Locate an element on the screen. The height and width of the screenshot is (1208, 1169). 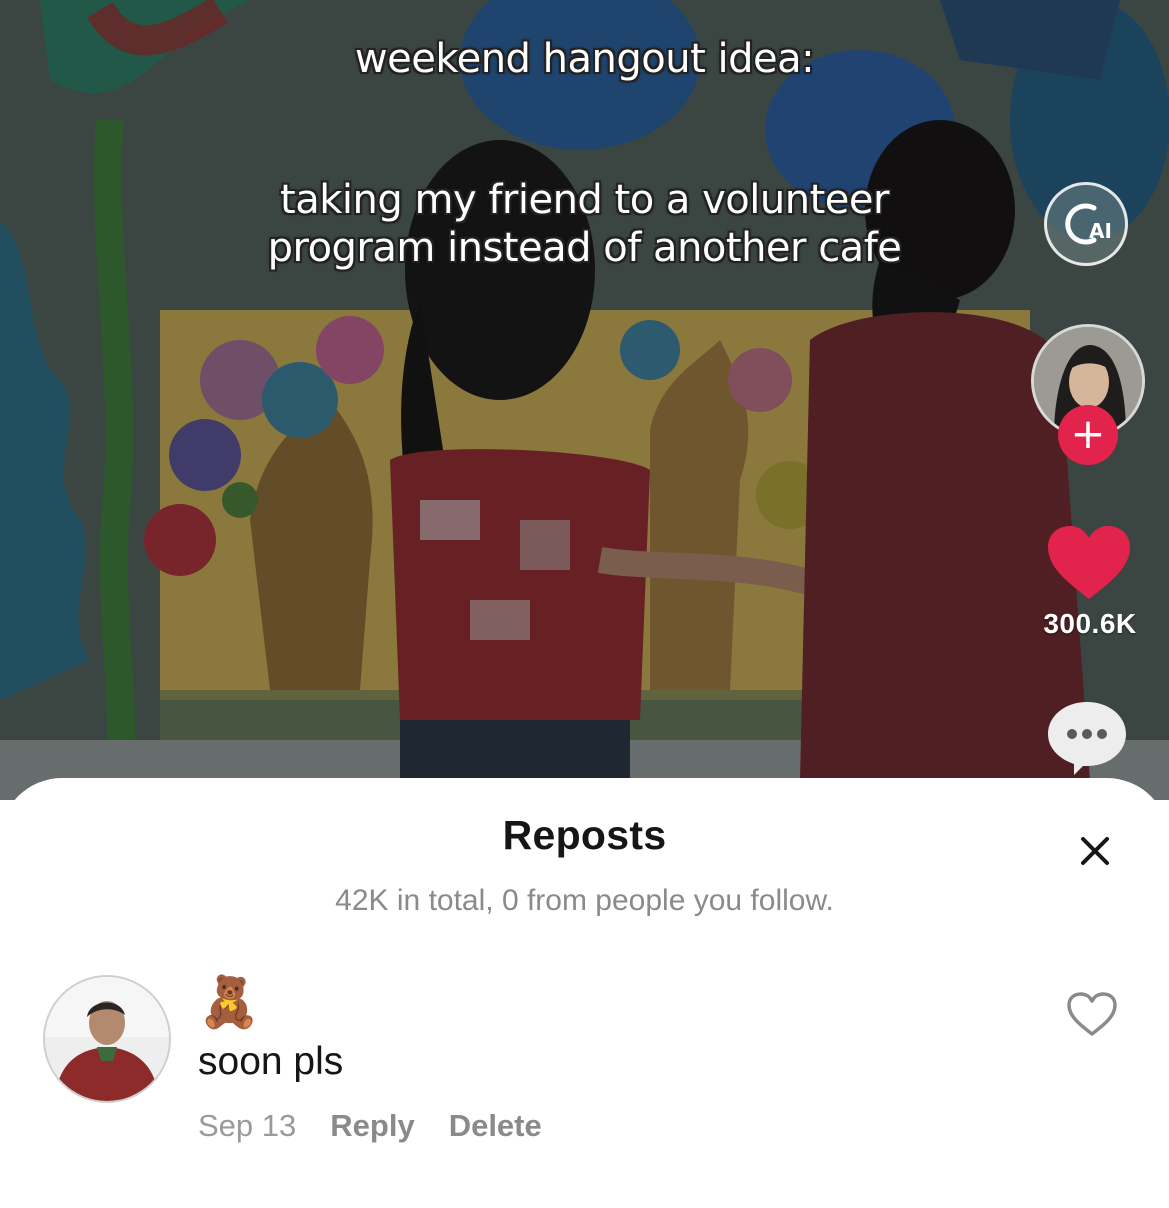
like-count: 300.6K is located at coordinates (1090, 623).